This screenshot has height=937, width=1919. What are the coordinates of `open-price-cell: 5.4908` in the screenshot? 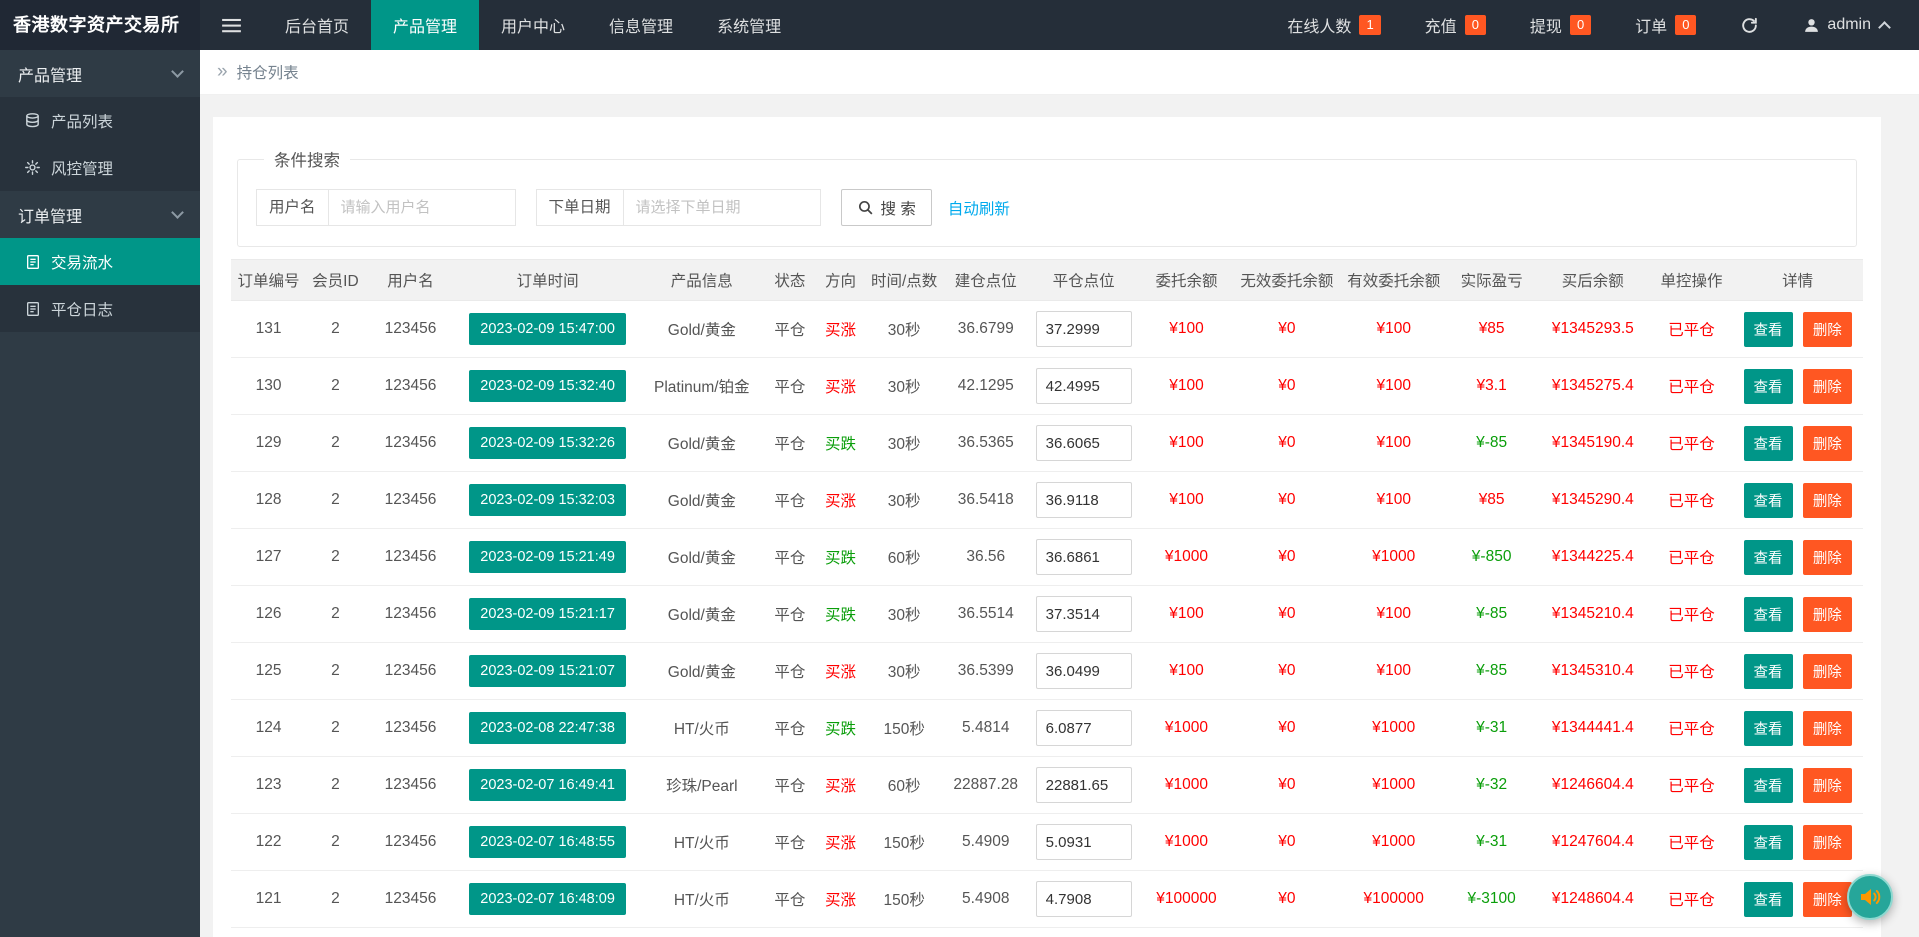 It's located at (985, 899).